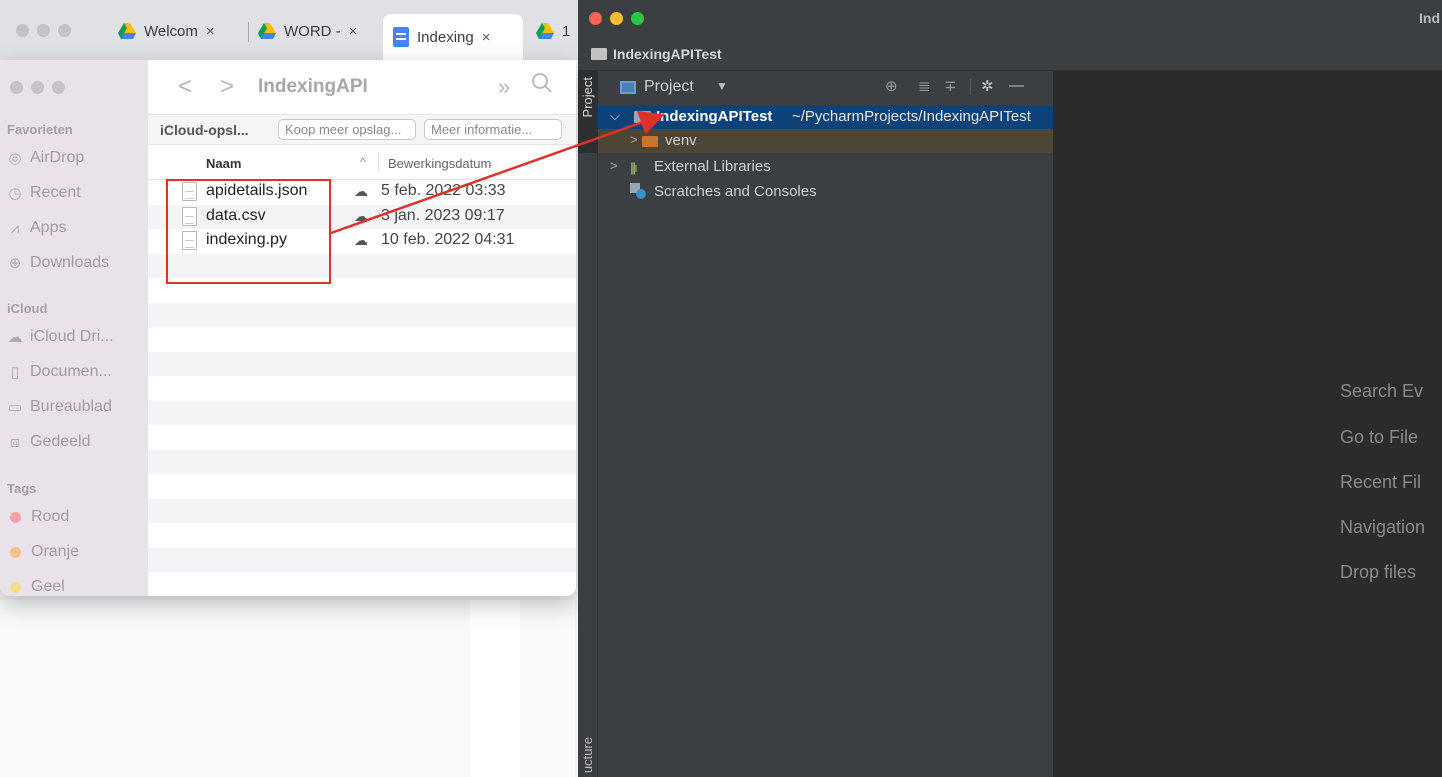 This screenshot has height=777, width=1442. I want to click on document-icon: ▯, so click(15, 372).